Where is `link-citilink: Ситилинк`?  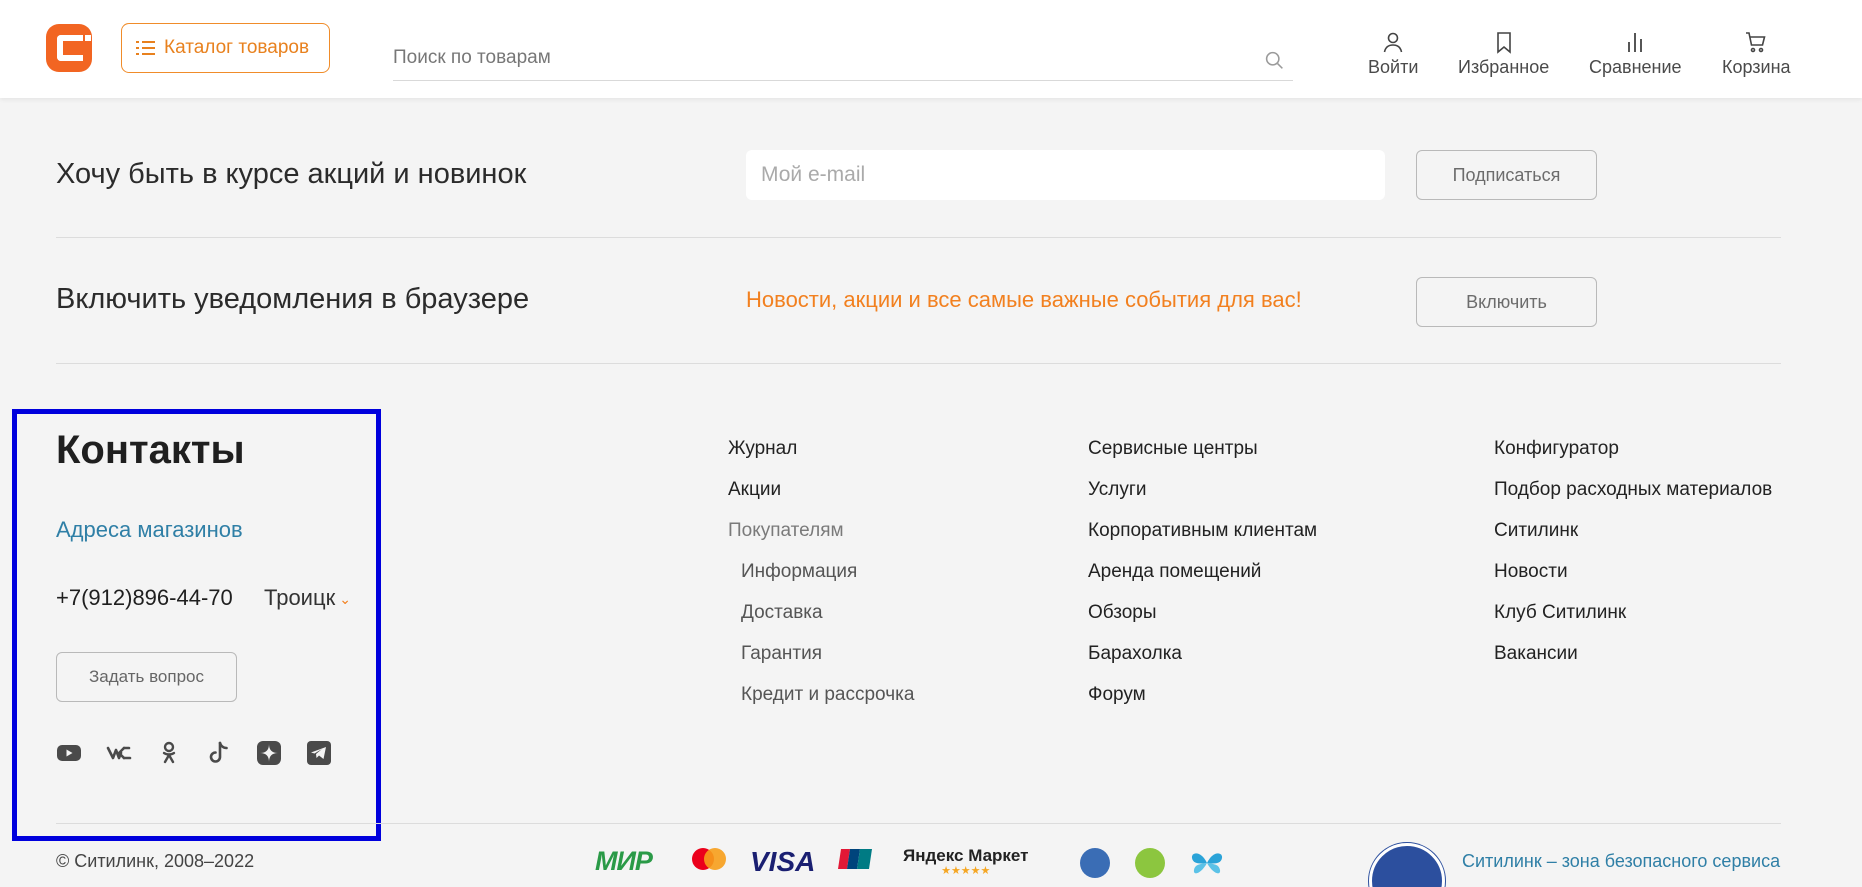 link-citilink: Ситилинк is located at coordinates (1633, 530).